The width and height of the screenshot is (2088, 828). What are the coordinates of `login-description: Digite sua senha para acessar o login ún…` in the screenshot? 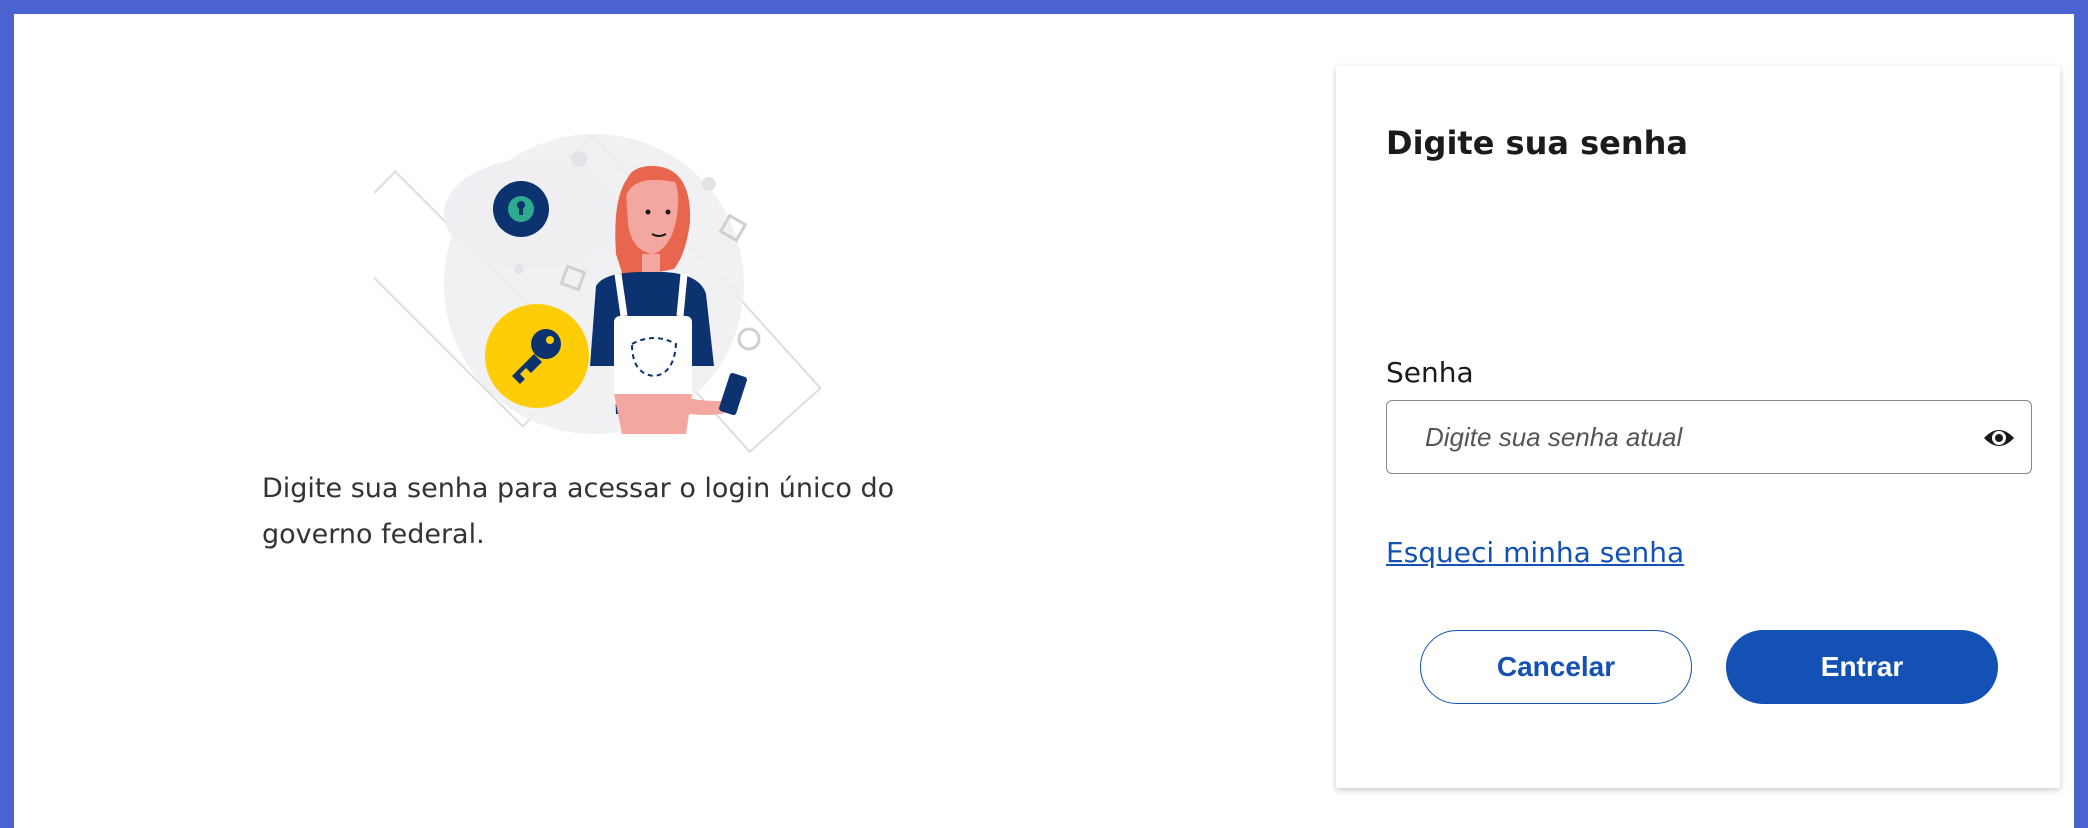 It's located at (578, 511).